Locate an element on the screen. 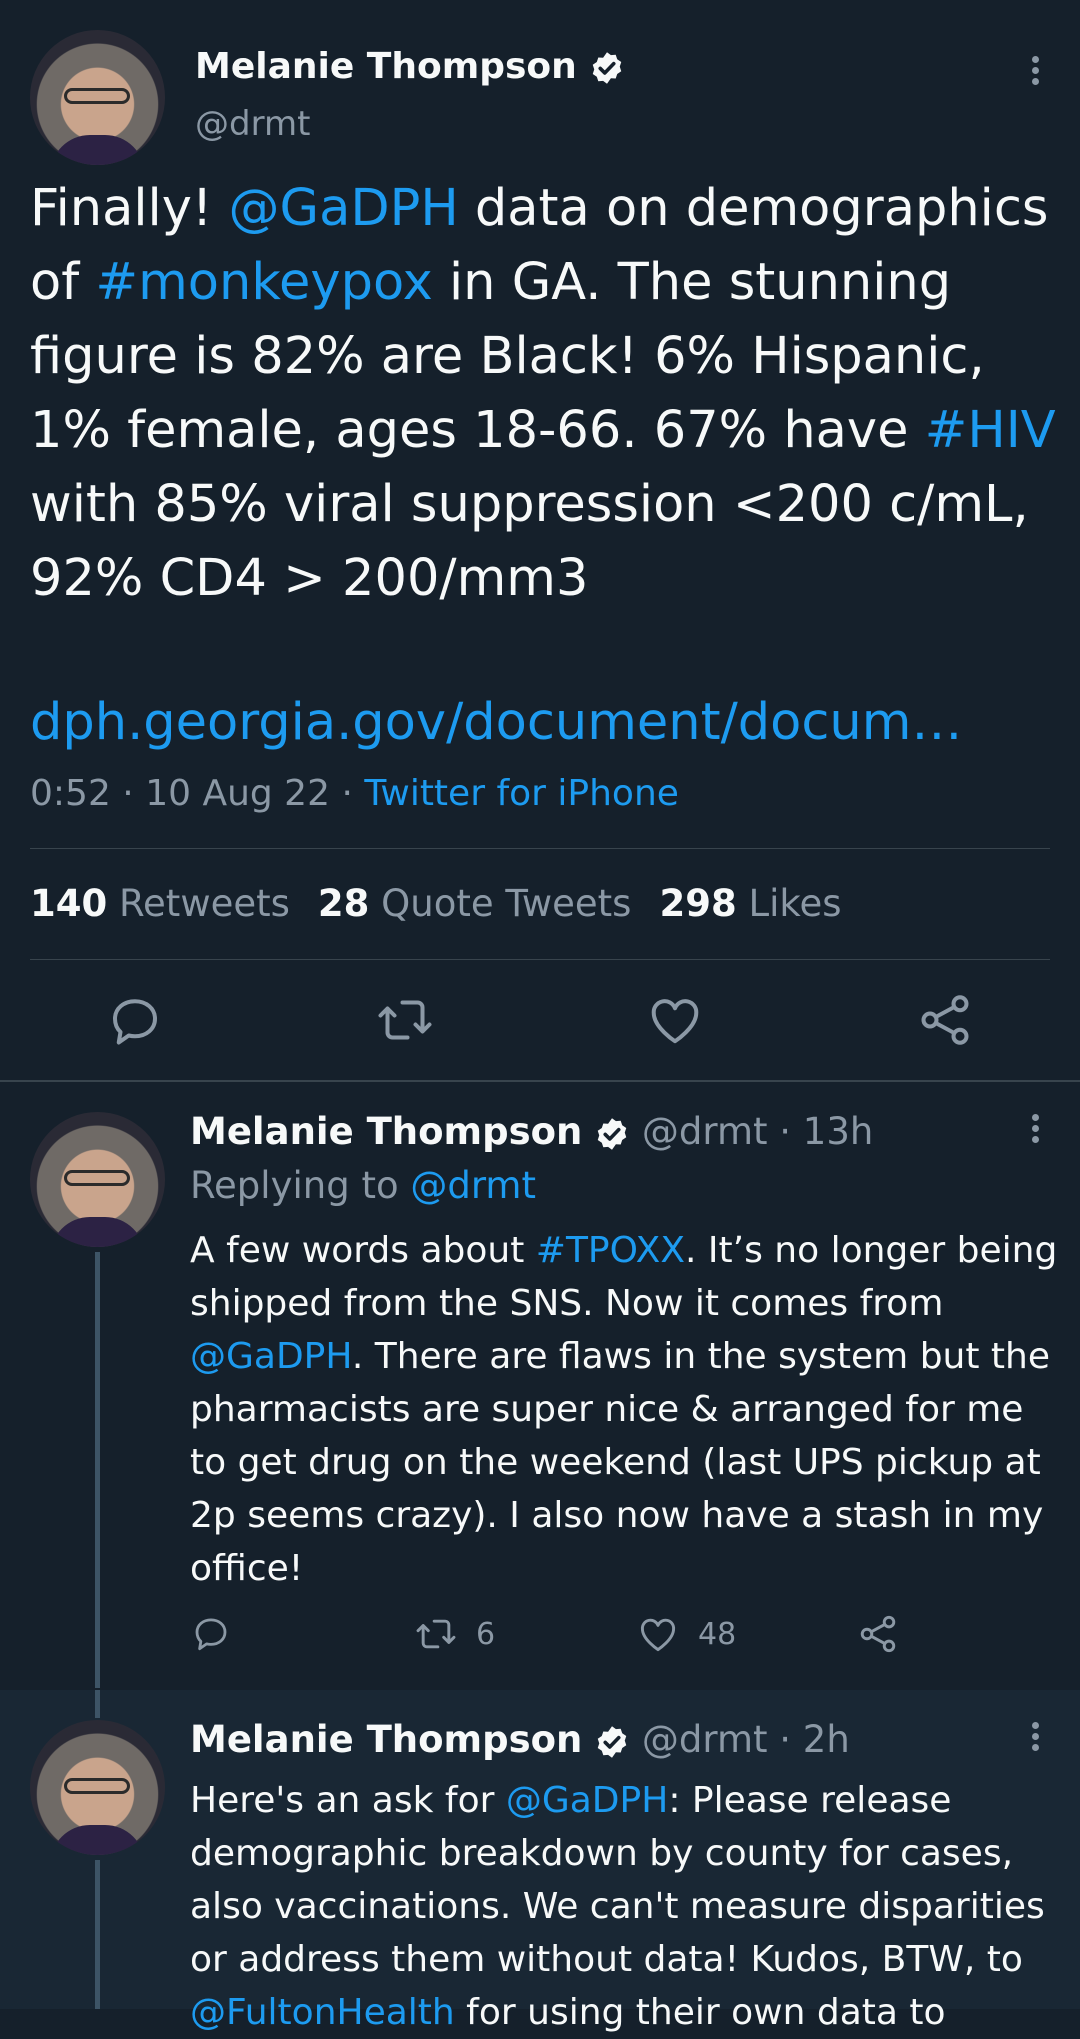 This screenshot has height=2039, width=1080. tweet-date: 10 Aug 22 is located at coordinates (237, 793).